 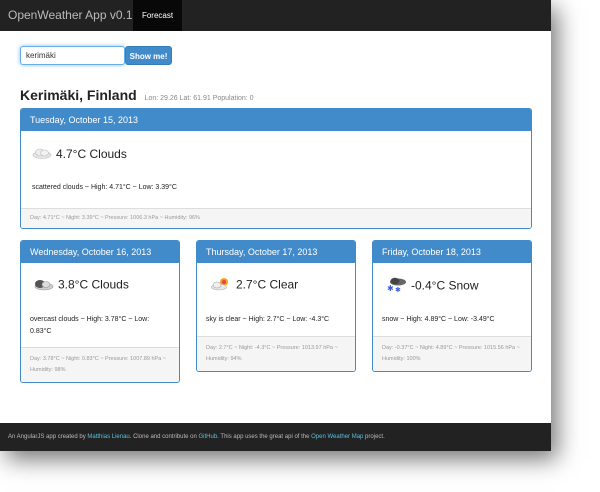 I want to click on forecast-summary-line: 2.7°C Clear, so click(x=254, y=285).